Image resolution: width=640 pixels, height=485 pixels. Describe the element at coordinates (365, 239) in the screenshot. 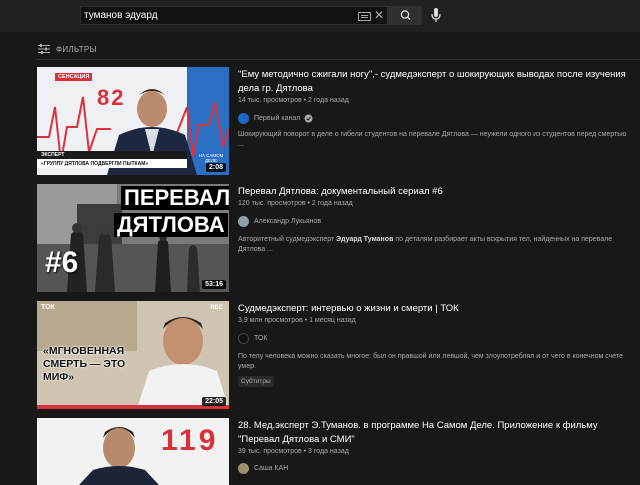

I see `description-highlight: Эдуард Туманов` at that location.